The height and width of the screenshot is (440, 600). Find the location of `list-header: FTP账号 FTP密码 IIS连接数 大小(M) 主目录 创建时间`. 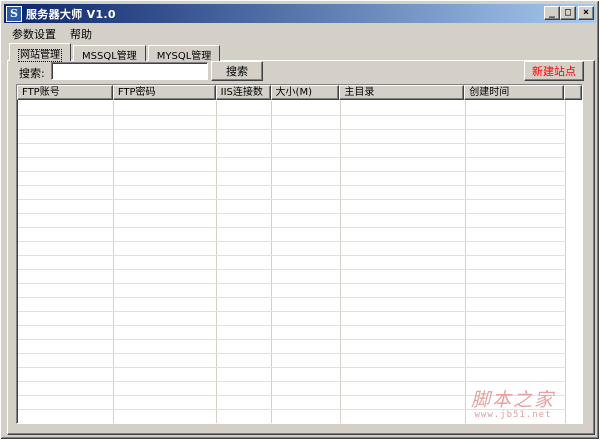

list-header: FTP账号 FTP密码 IIS连接数 大小(M) 主目录 创建时间 is located at coordinates (299, 92).